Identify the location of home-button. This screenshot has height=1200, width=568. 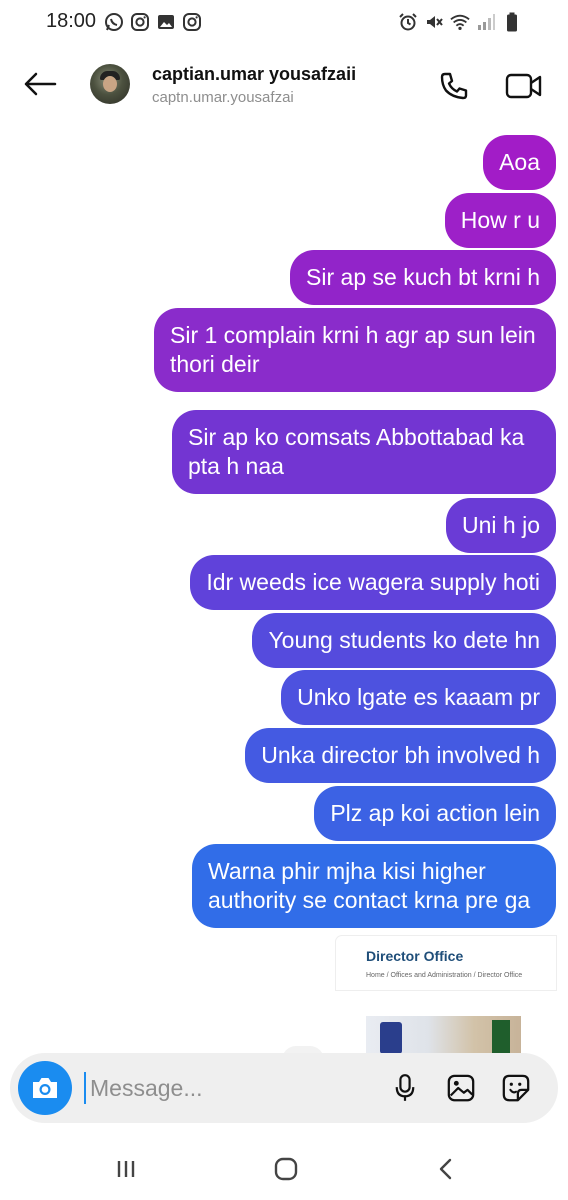
(286, 1169).